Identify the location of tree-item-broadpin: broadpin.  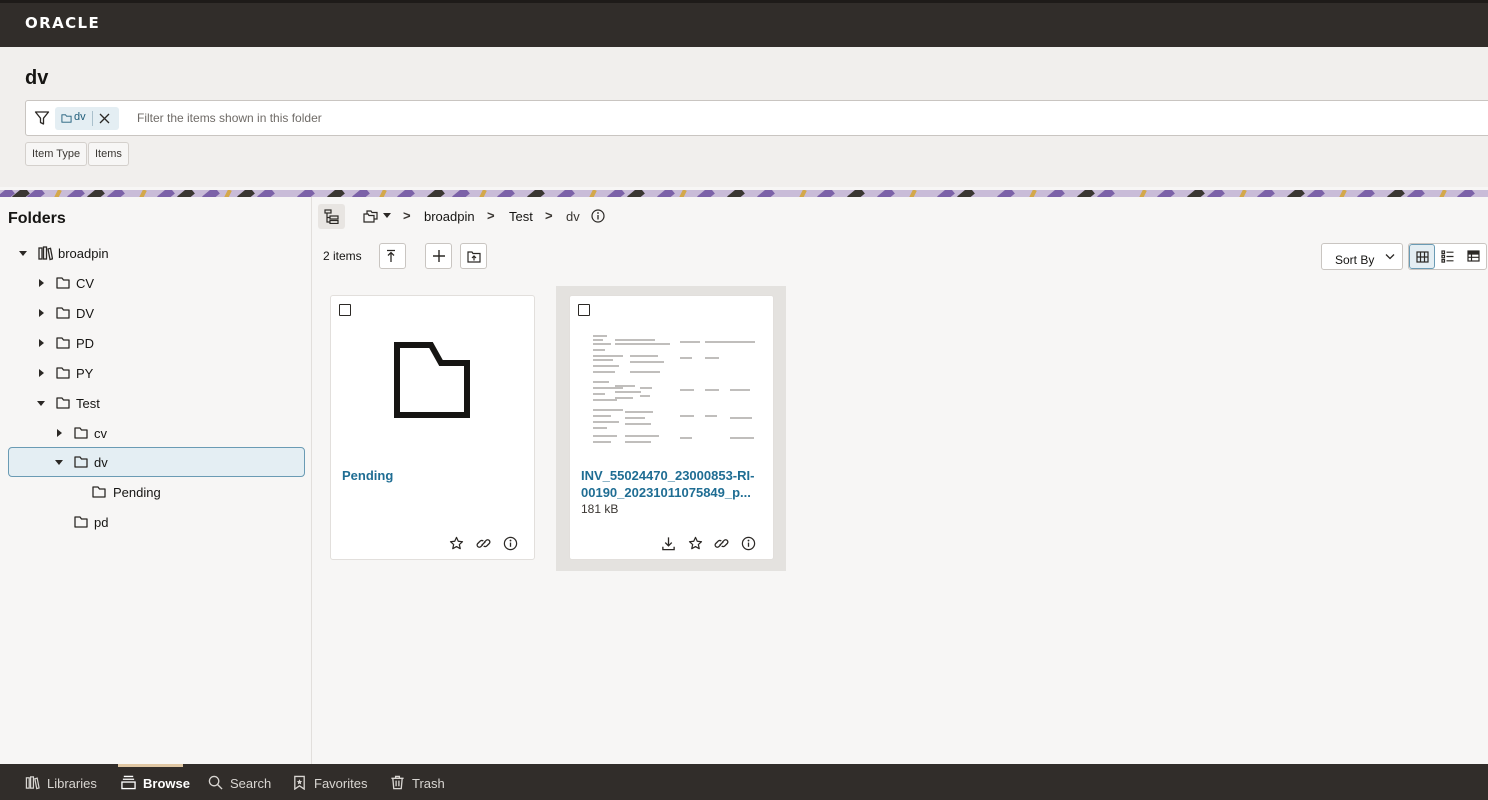
(156, 253).